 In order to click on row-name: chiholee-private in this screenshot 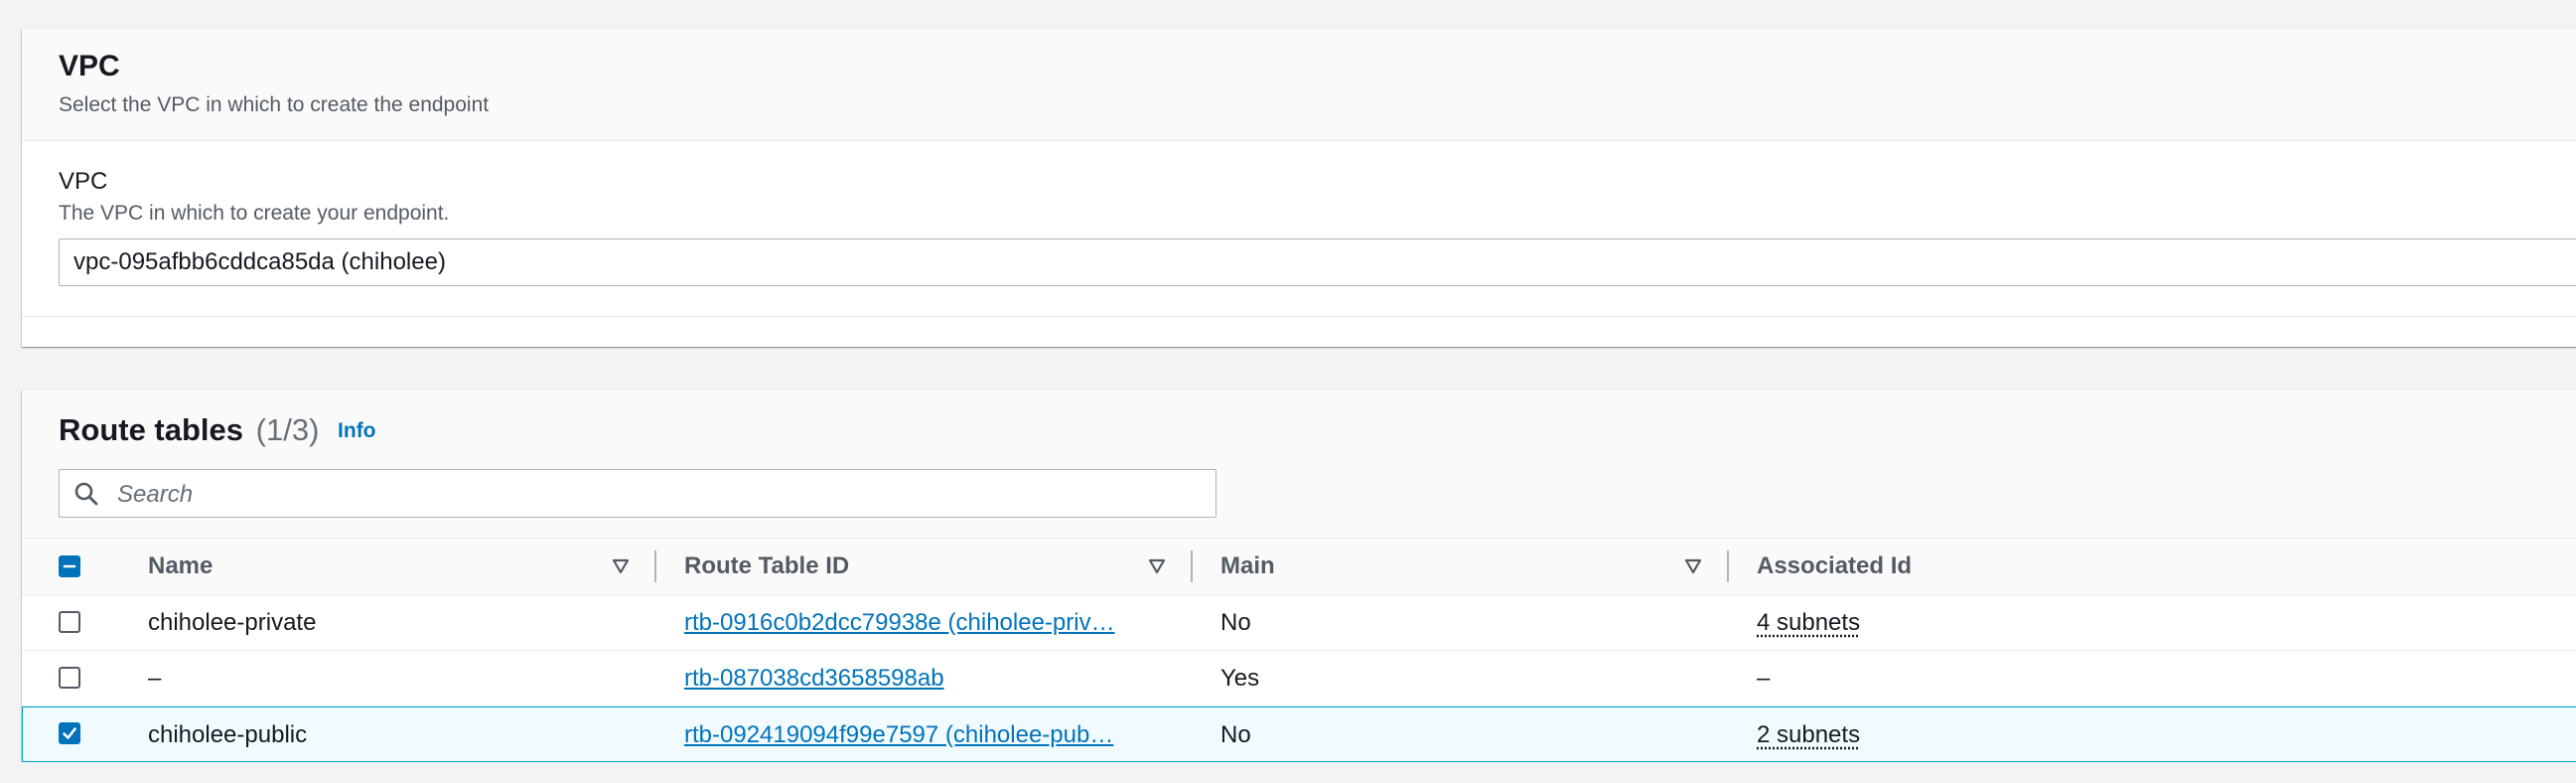, I will do `click(387, 622)`.